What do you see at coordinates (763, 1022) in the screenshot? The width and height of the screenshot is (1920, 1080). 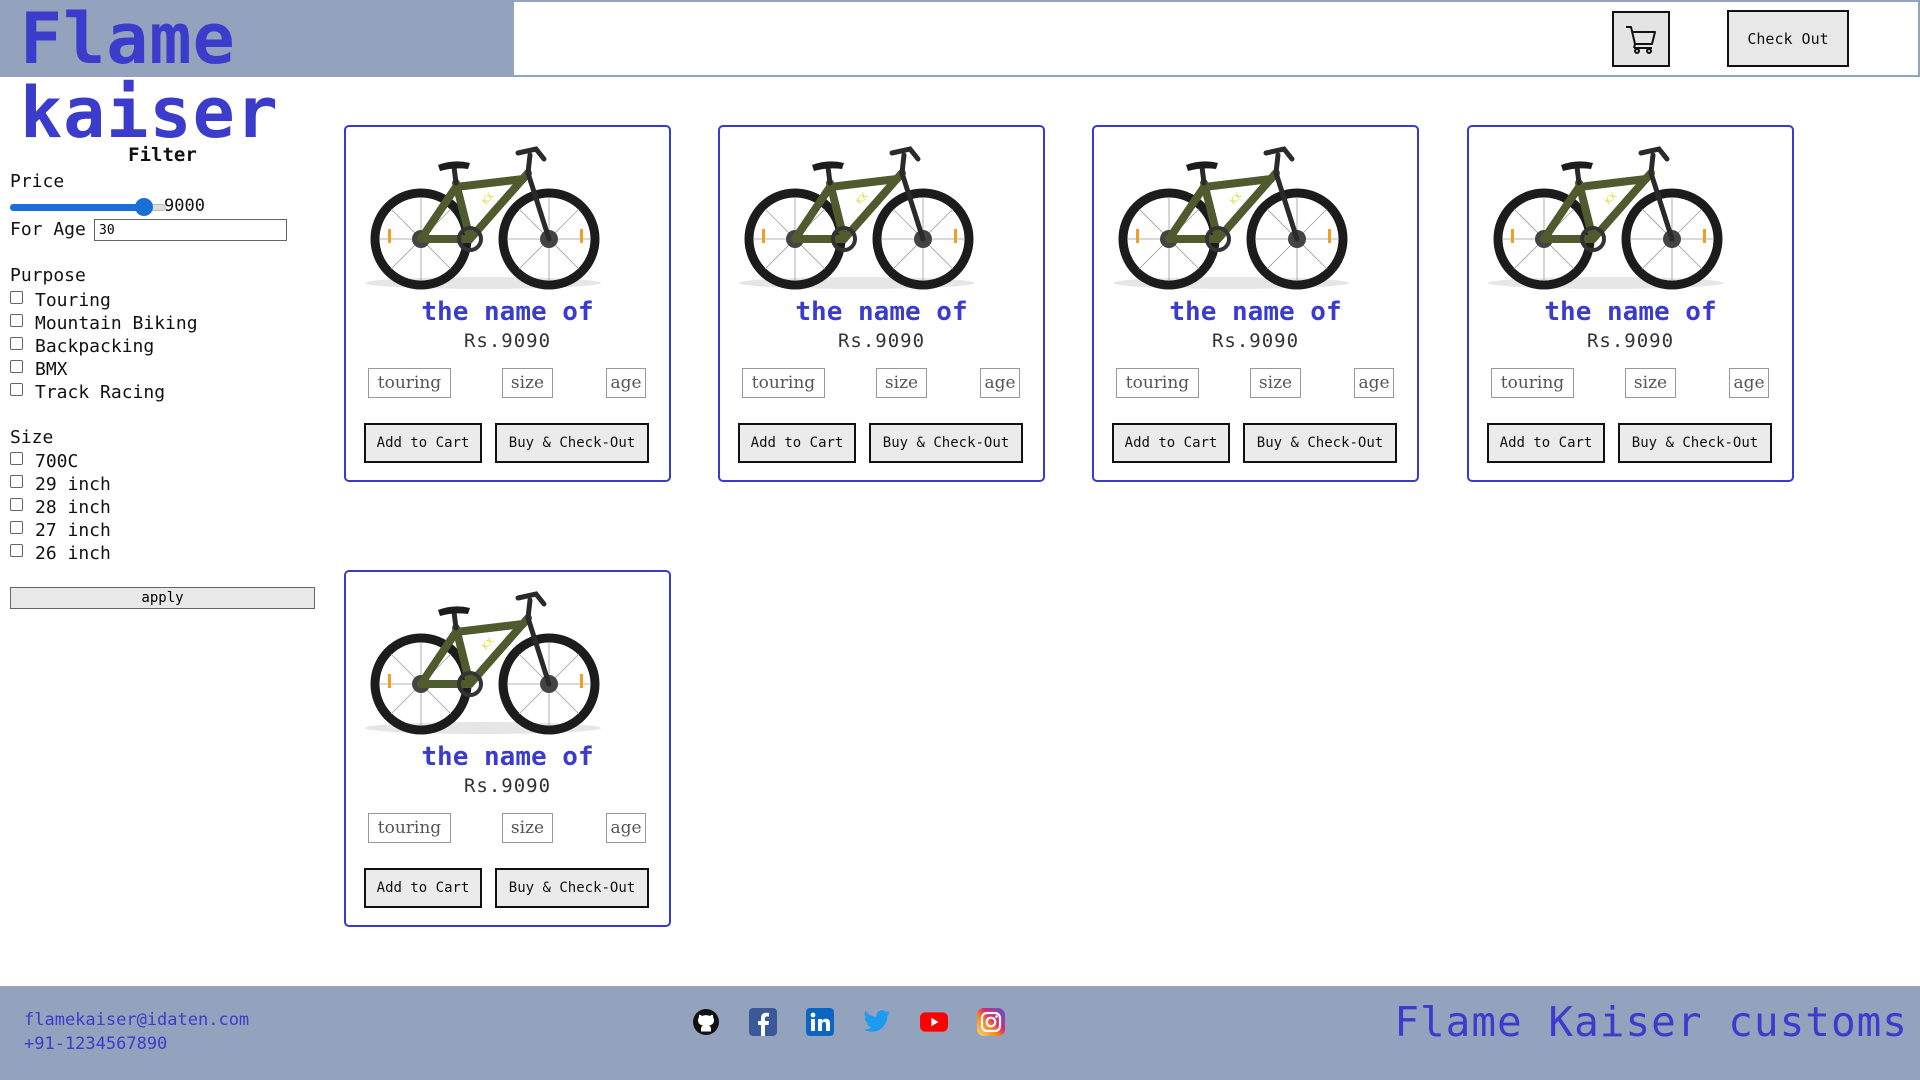 I see `facebook-icon` at bounding box center [763, 1022].